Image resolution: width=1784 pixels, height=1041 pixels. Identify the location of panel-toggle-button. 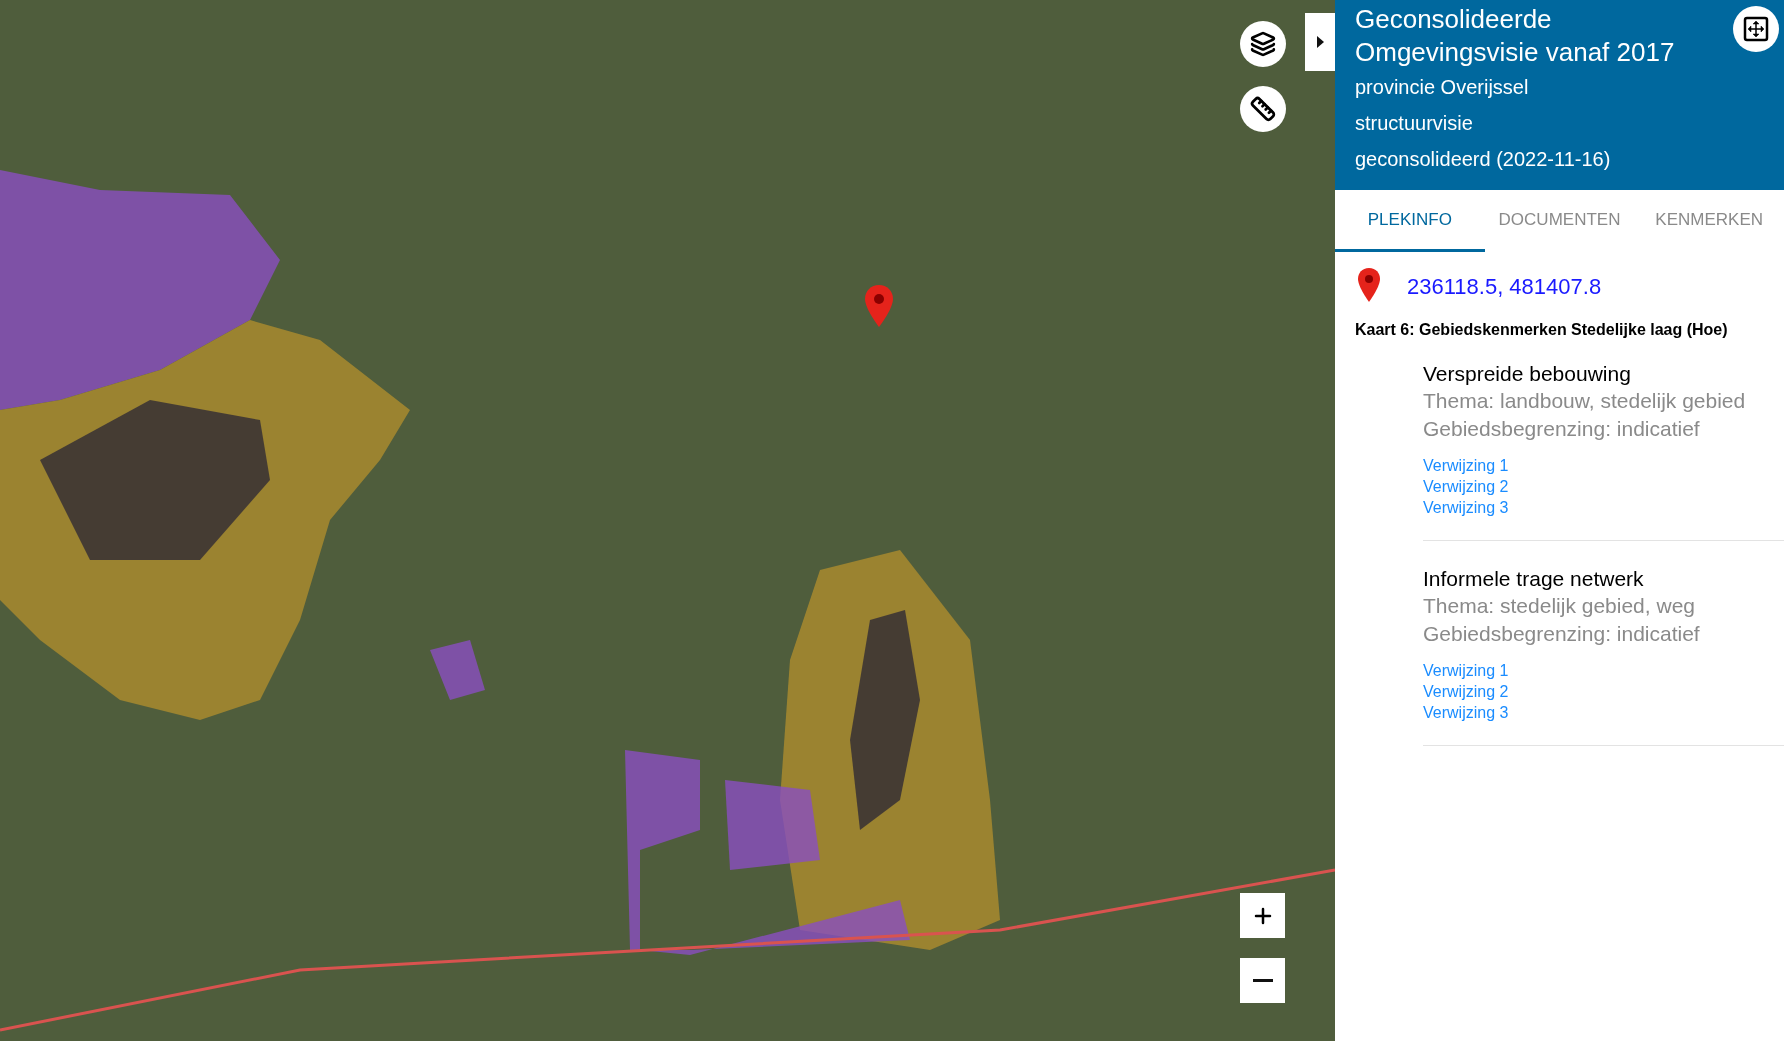
(1320, 42).